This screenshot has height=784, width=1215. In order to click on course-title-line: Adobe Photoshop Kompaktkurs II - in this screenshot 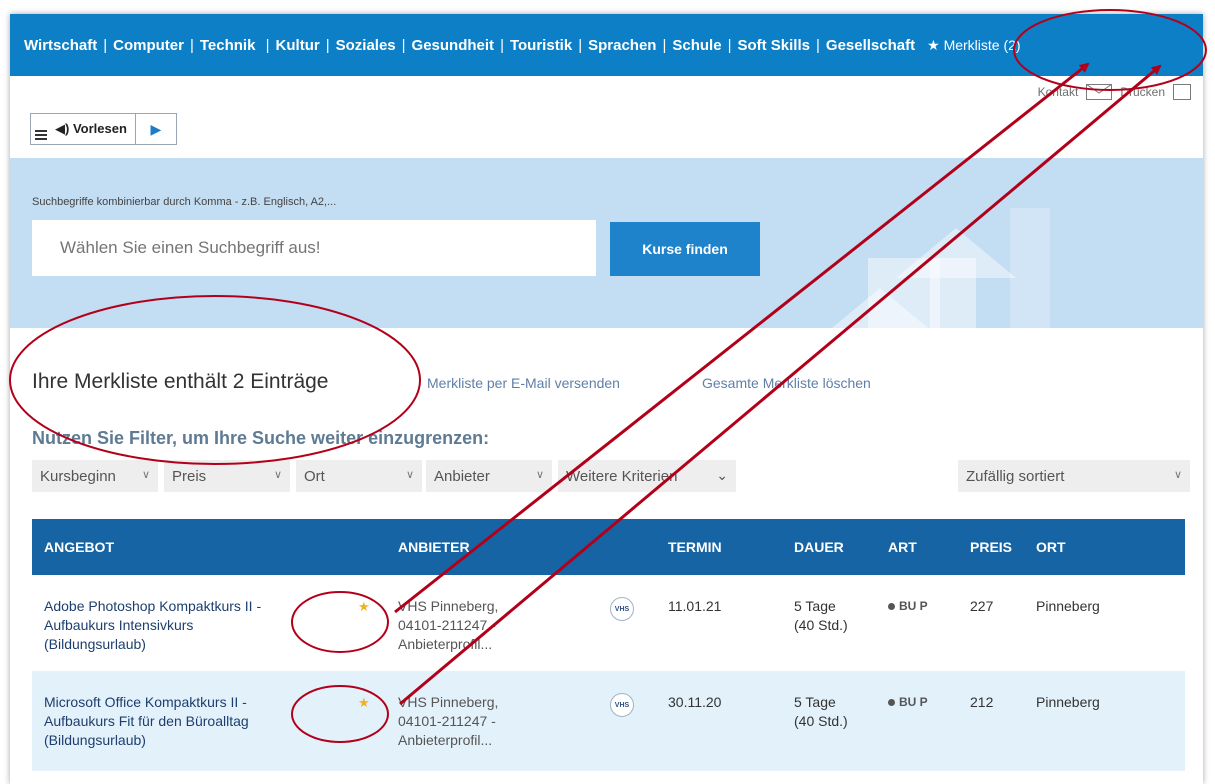, I will do `click(153, 606)`.